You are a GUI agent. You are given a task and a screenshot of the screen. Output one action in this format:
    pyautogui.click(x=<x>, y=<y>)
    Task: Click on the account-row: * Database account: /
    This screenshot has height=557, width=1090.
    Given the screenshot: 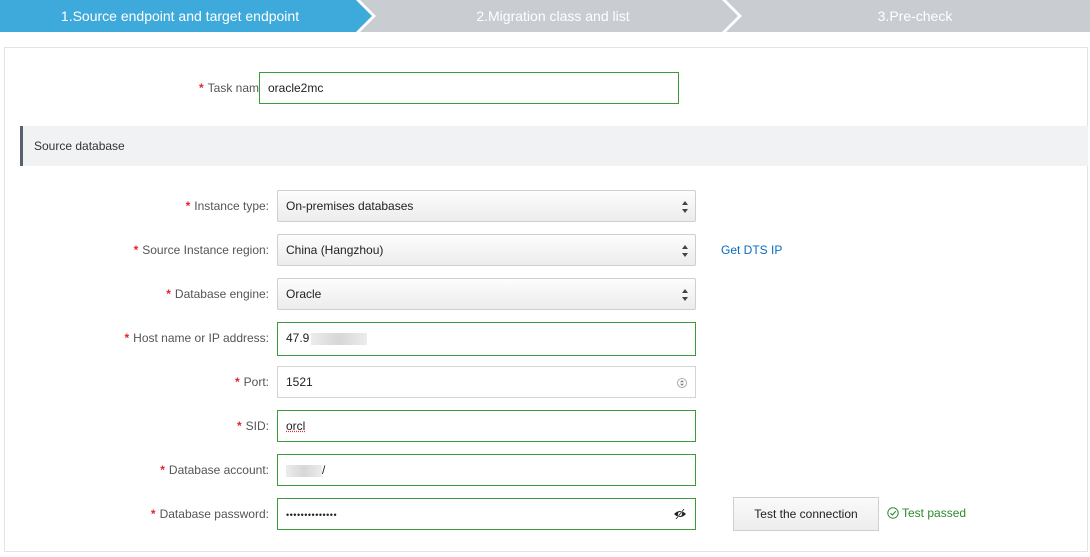 What is the action you would take?
    pyautogui.click(x=546, y=470)
    